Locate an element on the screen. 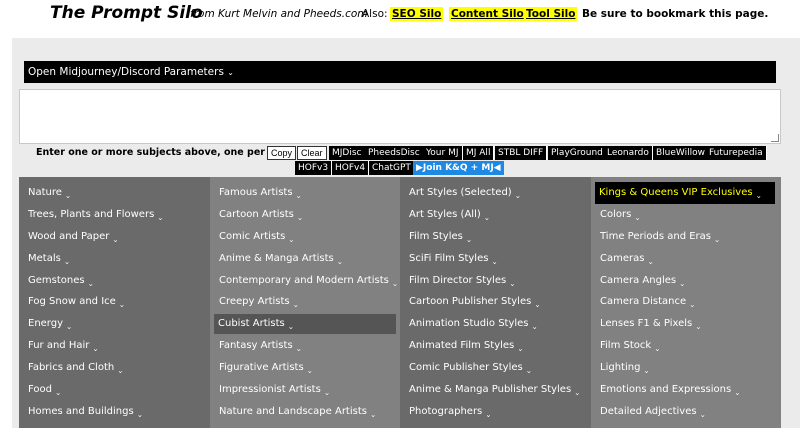 The width and height of the screenshot is (800, 428). menu-item-label: Camera Distance is located at coordinates (643, 301).